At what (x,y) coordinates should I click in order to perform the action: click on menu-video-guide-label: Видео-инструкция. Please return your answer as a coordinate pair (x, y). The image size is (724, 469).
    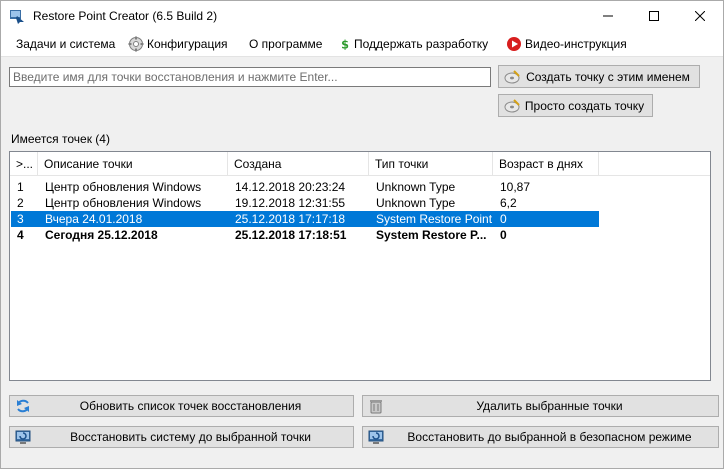
    Looking at the image, I should click on (576, 44).